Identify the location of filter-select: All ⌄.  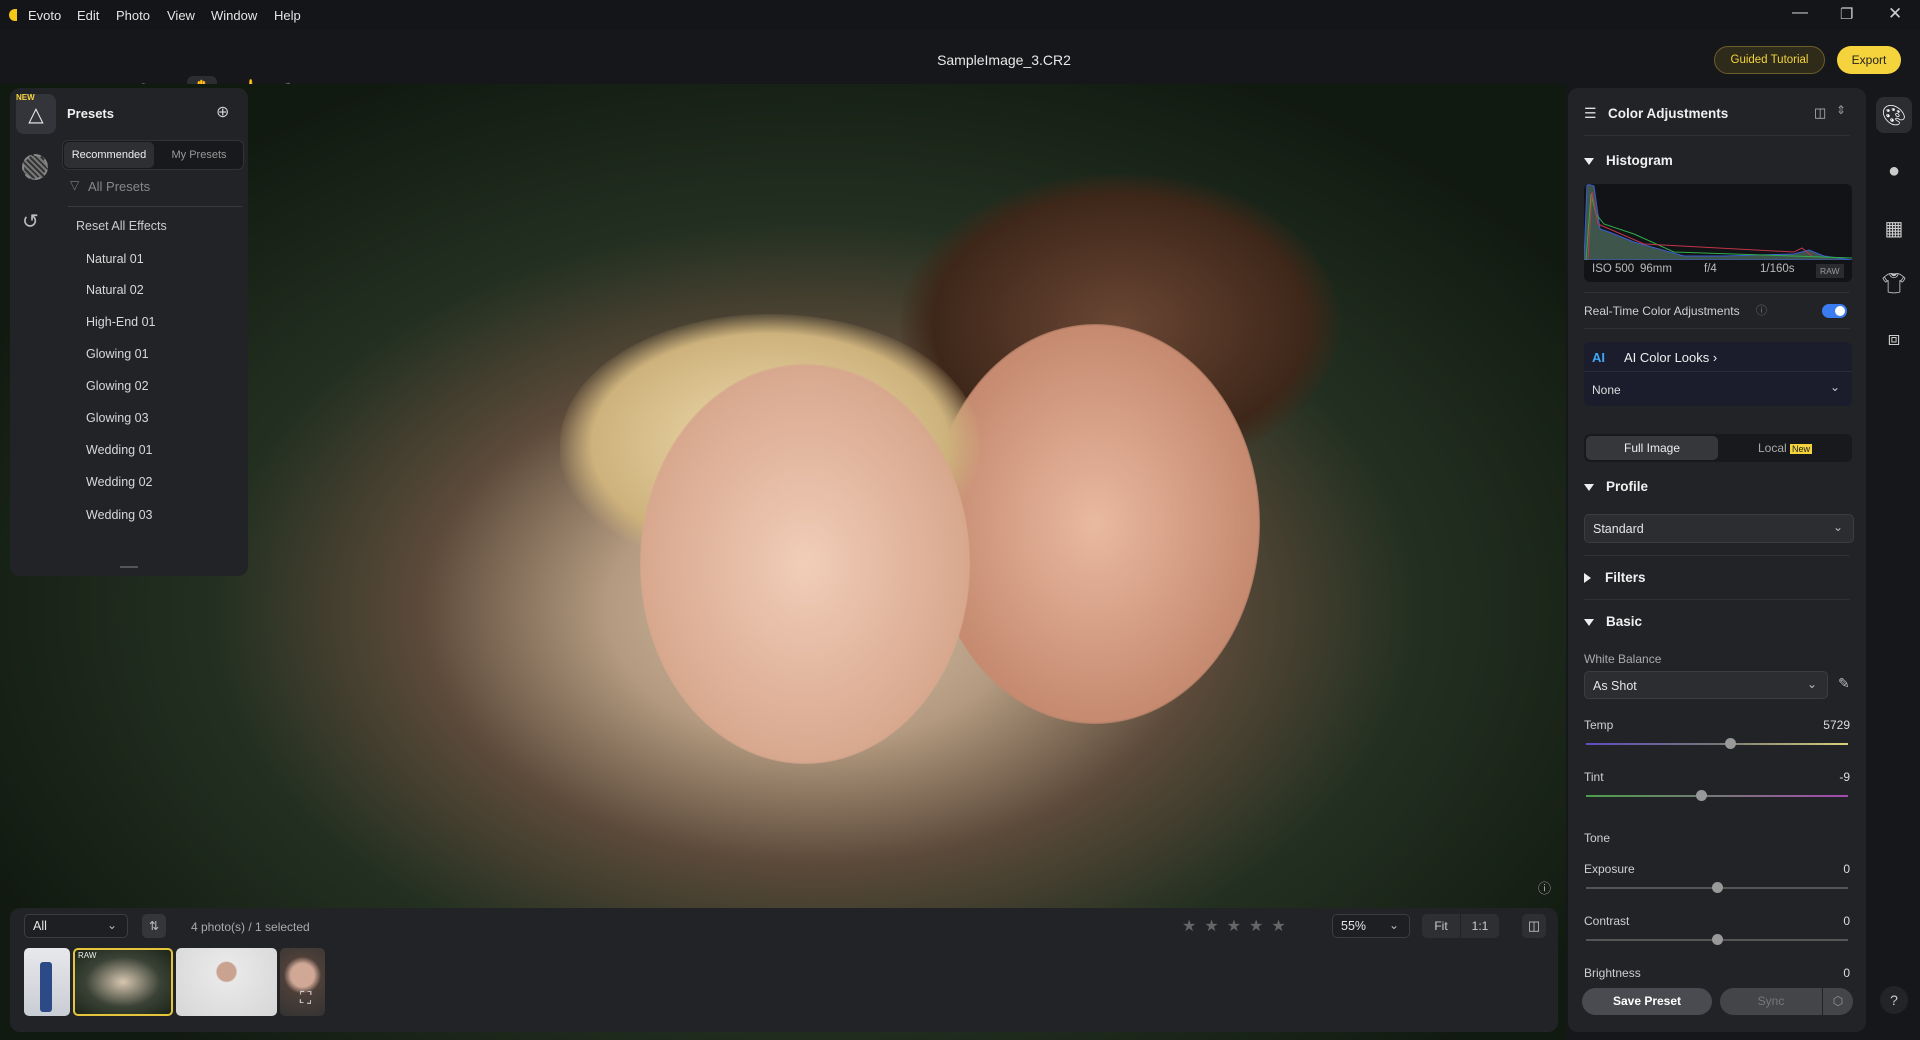
(76, 926).